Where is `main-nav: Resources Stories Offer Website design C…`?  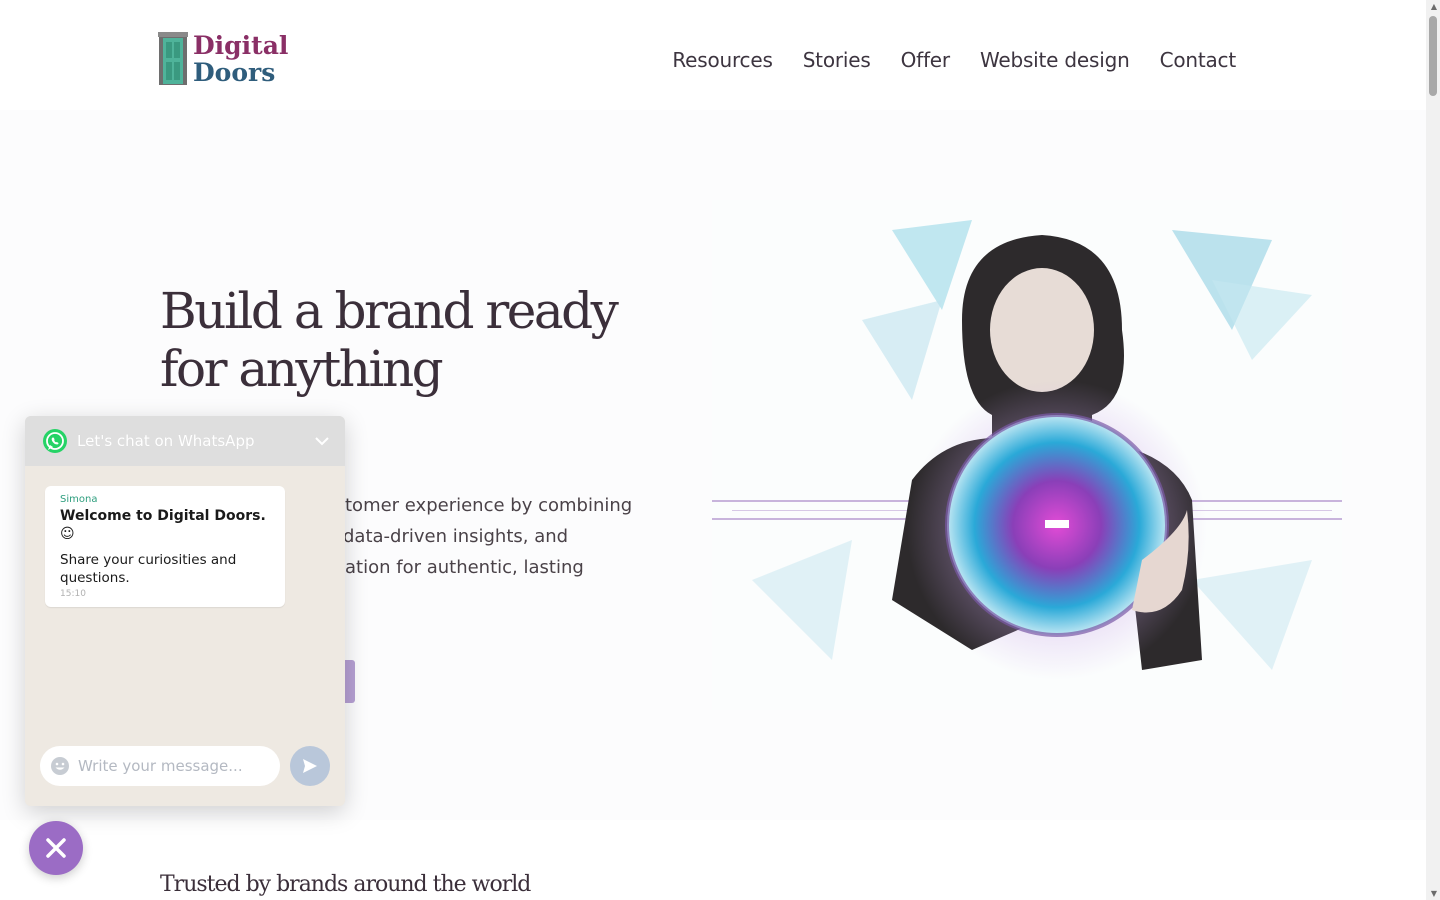 main-nav: Resources Stories Offer Website design C… is located at coordinates (954, 60).